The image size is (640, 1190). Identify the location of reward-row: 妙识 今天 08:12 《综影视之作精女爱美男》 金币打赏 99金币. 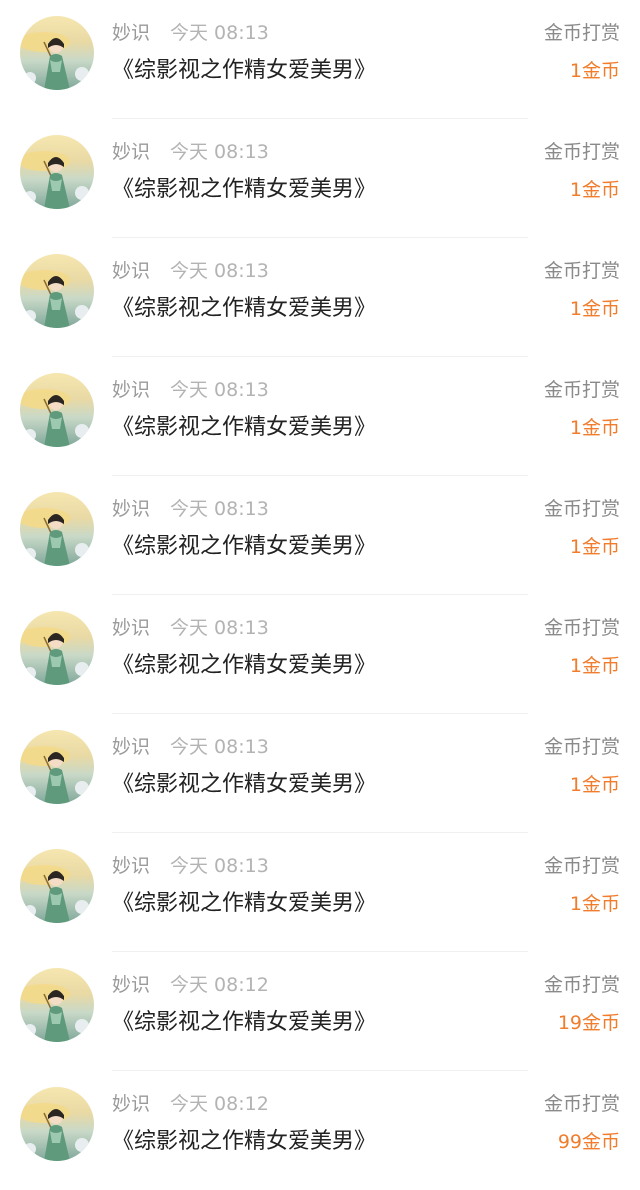
(320, 1130).